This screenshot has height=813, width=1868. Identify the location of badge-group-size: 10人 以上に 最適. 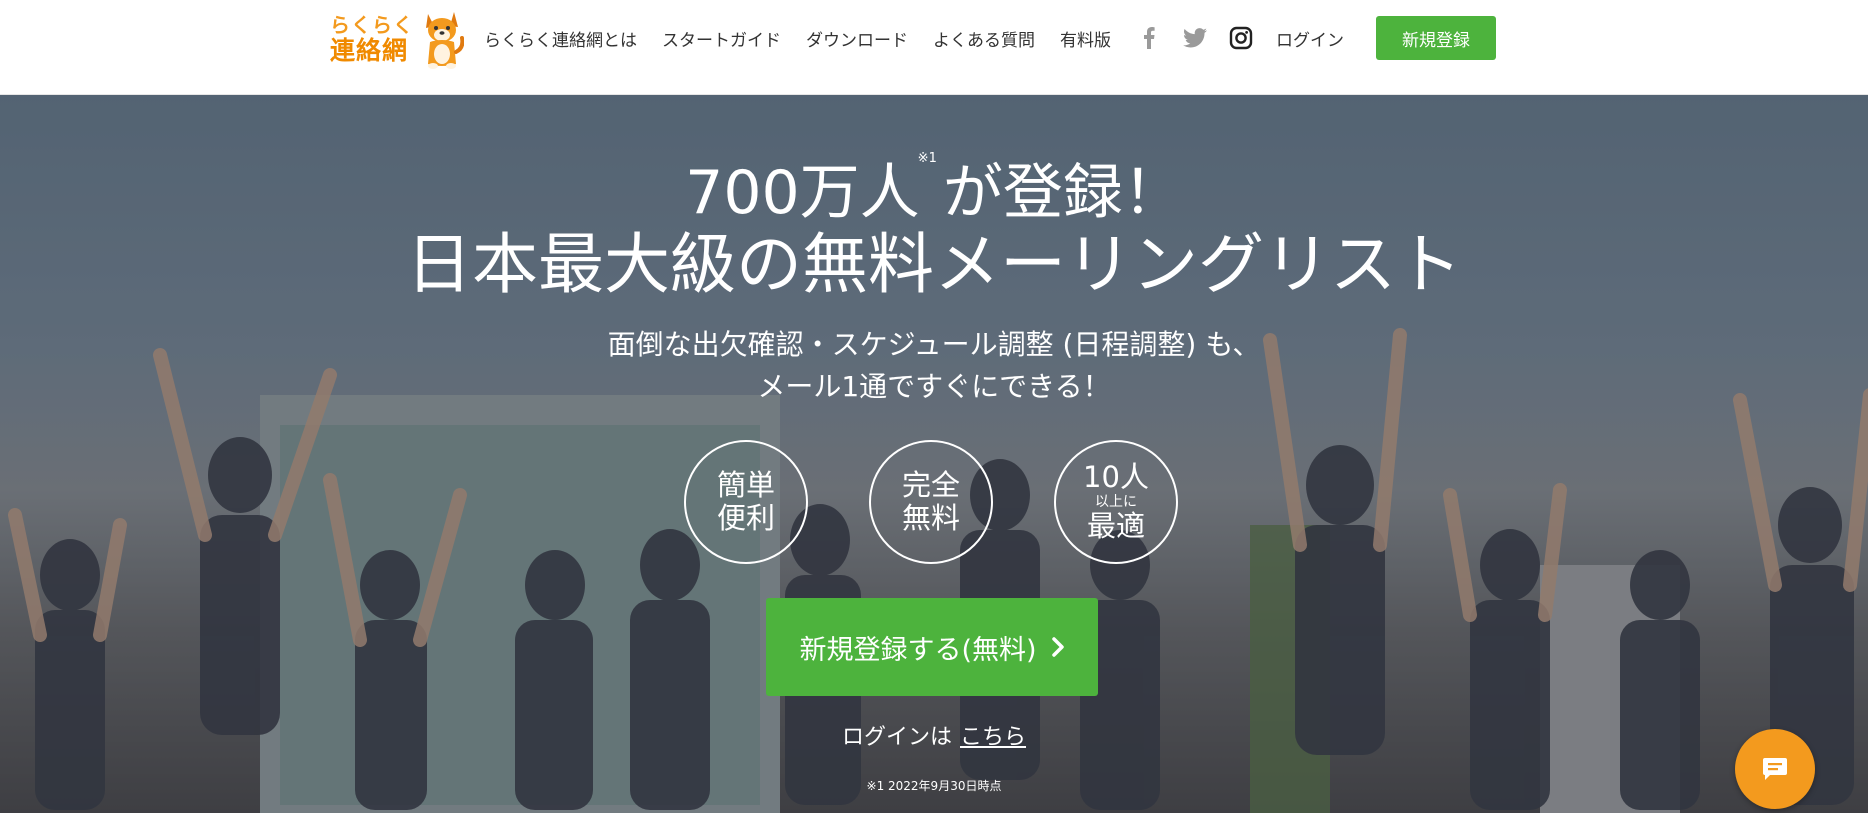
(1116, 502).